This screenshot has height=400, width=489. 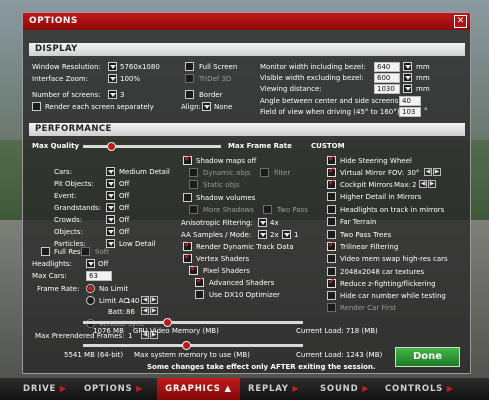 I want to click on pixel-shaders-checkbox, so click(x=193, y=269).